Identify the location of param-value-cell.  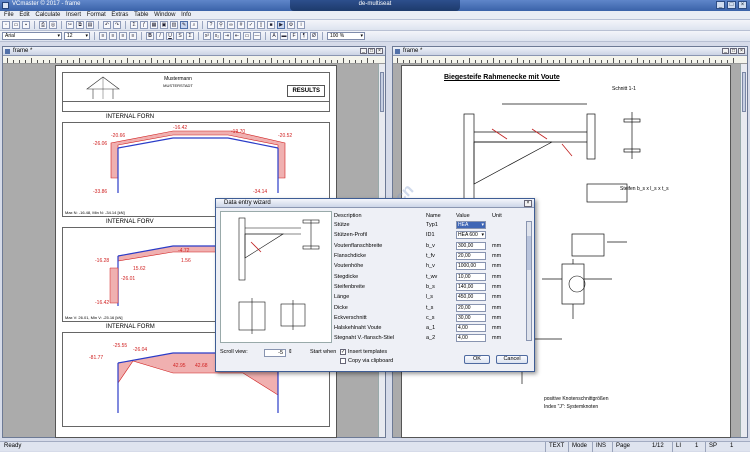
(474, 318).